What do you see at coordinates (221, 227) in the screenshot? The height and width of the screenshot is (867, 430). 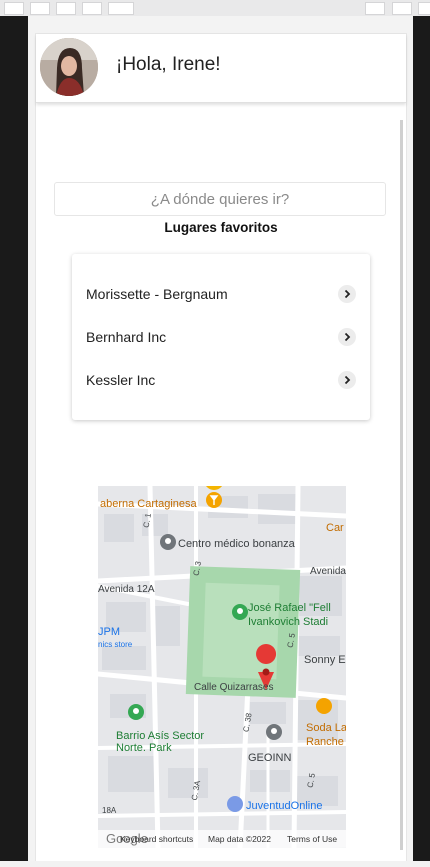 I see `favorites-title: Lugares favoritos` at bounding box center [221, 227].